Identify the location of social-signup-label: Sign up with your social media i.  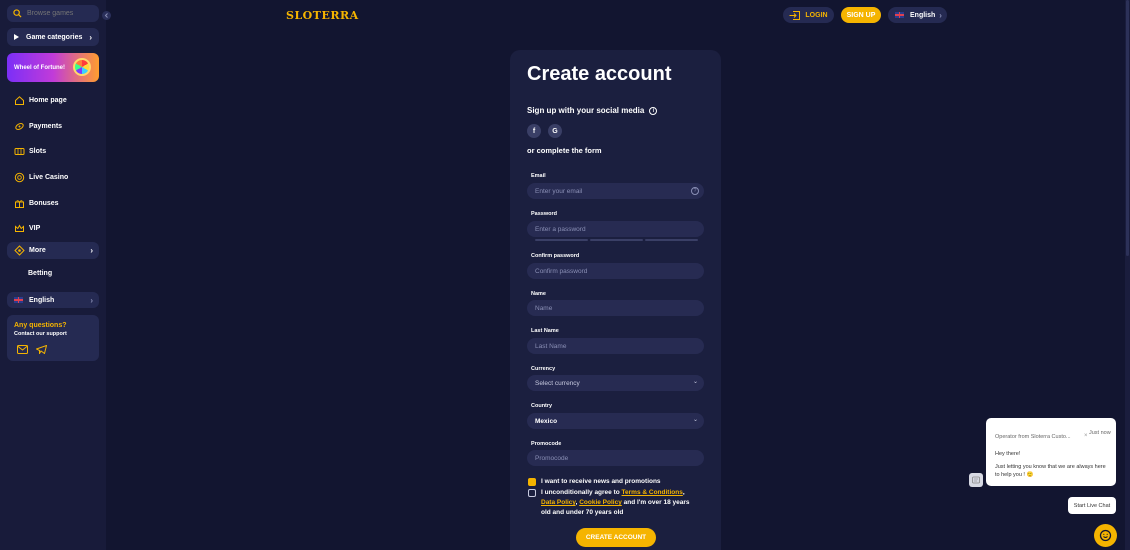
(592, 110).